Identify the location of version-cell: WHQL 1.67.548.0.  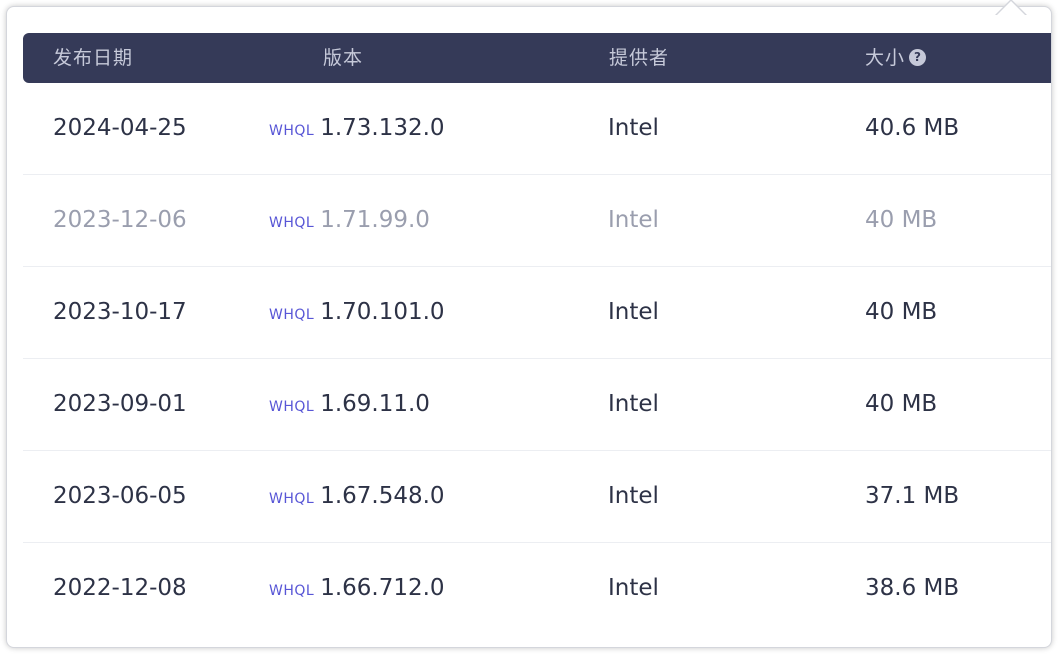
(357, 496).